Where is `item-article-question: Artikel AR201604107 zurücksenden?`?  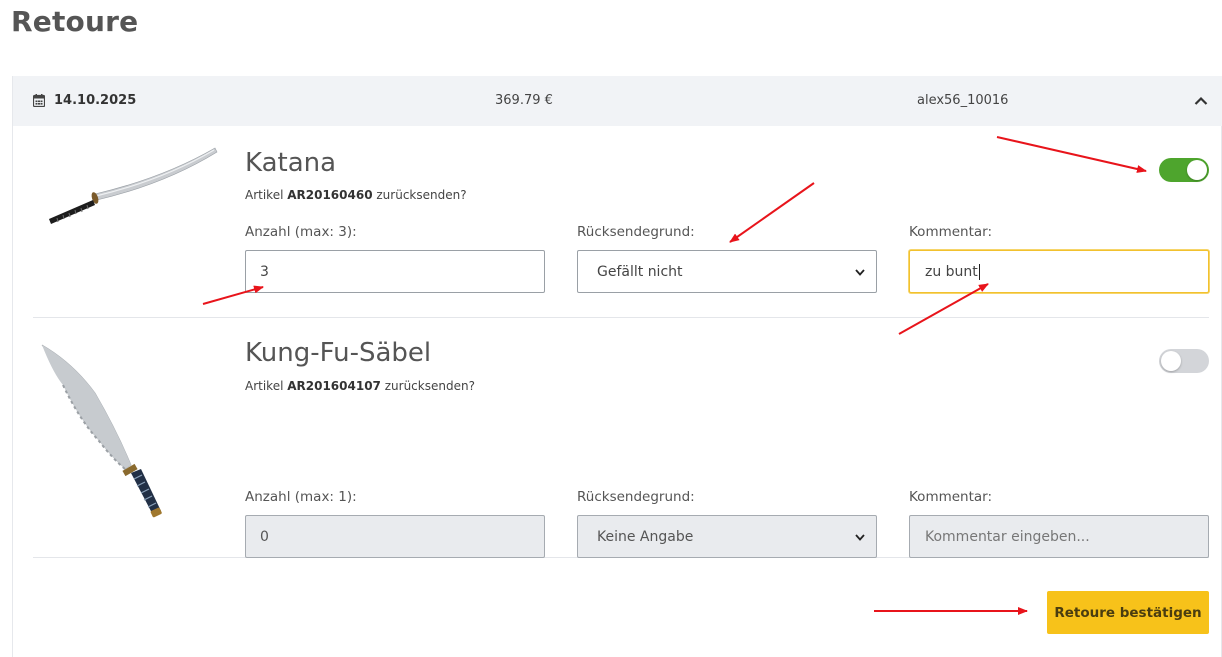 item-article-question: Artikel AR201604107 zurücksenden? is located at coordinates (360, 386).